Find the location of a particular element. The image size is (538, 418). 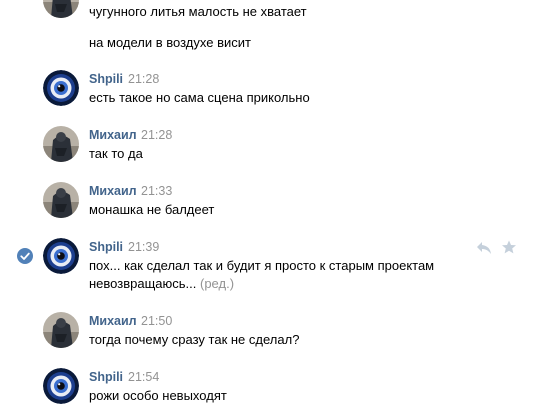

message-text: тогда почему сразу так не сделал? is located at coordinates (194, 339).